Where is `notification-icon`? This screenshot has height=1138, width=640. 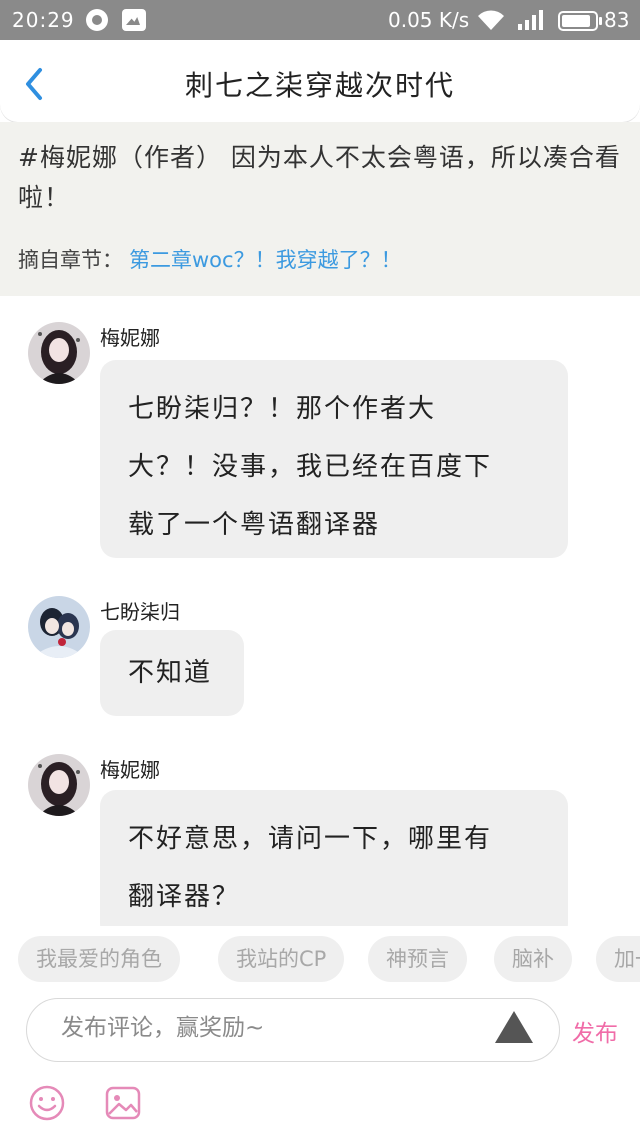 notification-icon is located at coordinates (97, 20).